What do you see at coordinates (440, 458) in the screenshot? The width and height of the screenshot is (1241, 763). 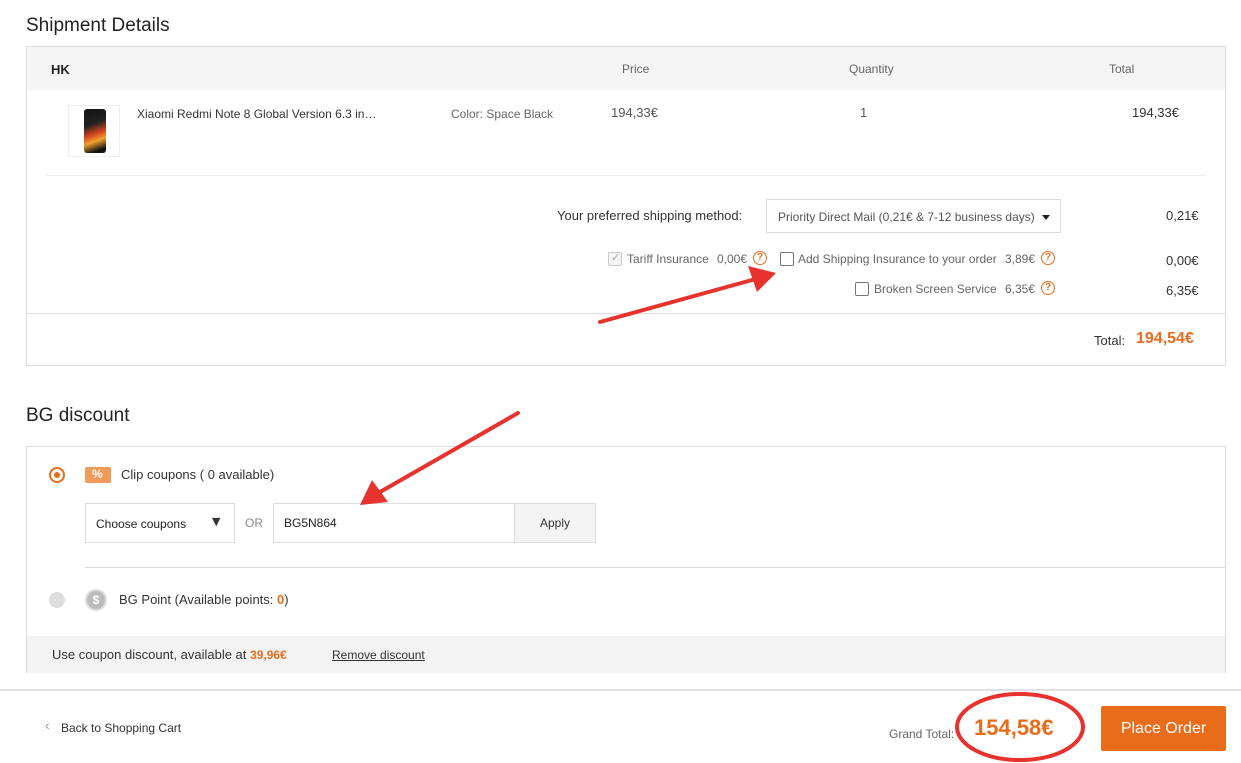 I see `annotation-arrow-coupon` at bounding box center [440, 458].